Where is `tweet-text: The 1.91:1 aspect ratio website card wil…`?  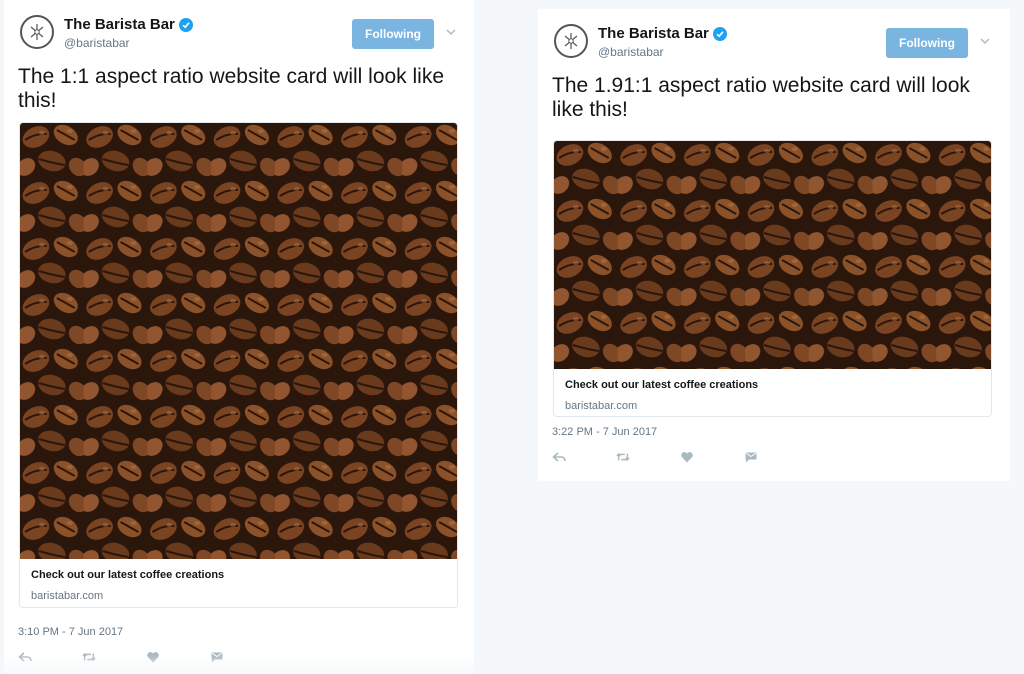
tweet-text: The 1.91:1 aspect ratio website card wil… is located at coordinates (761, 97).